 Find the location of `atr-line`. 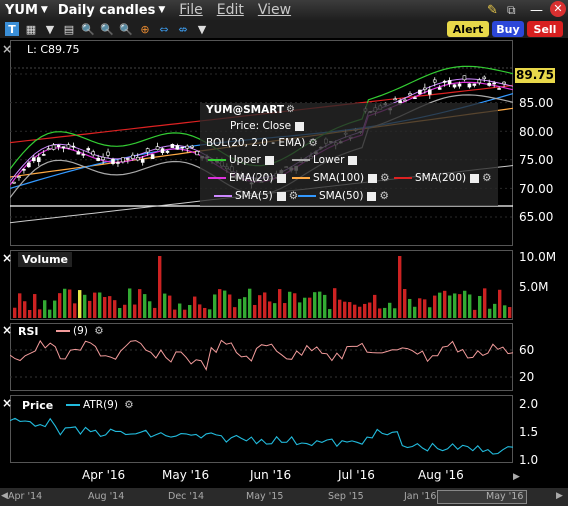

atr-line is located at coordinates (261, 436).